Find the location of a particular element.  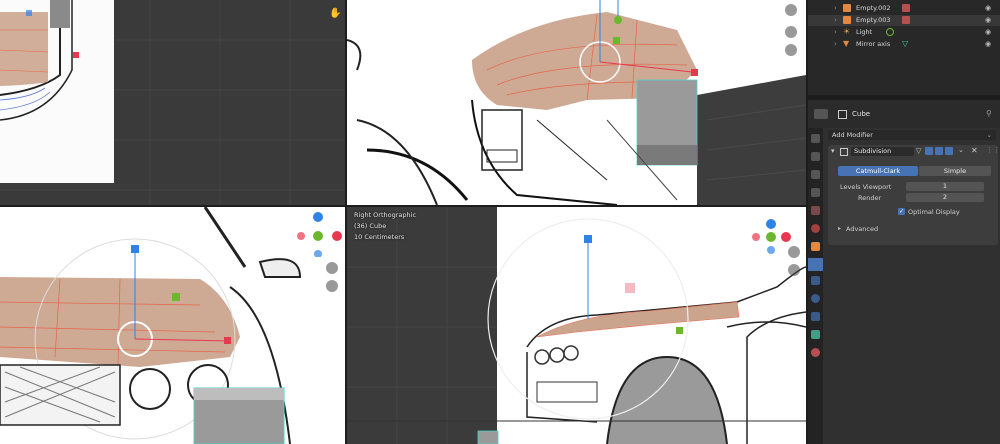

properties-header: Cube ⚲ is located at coordinates (904, 114).